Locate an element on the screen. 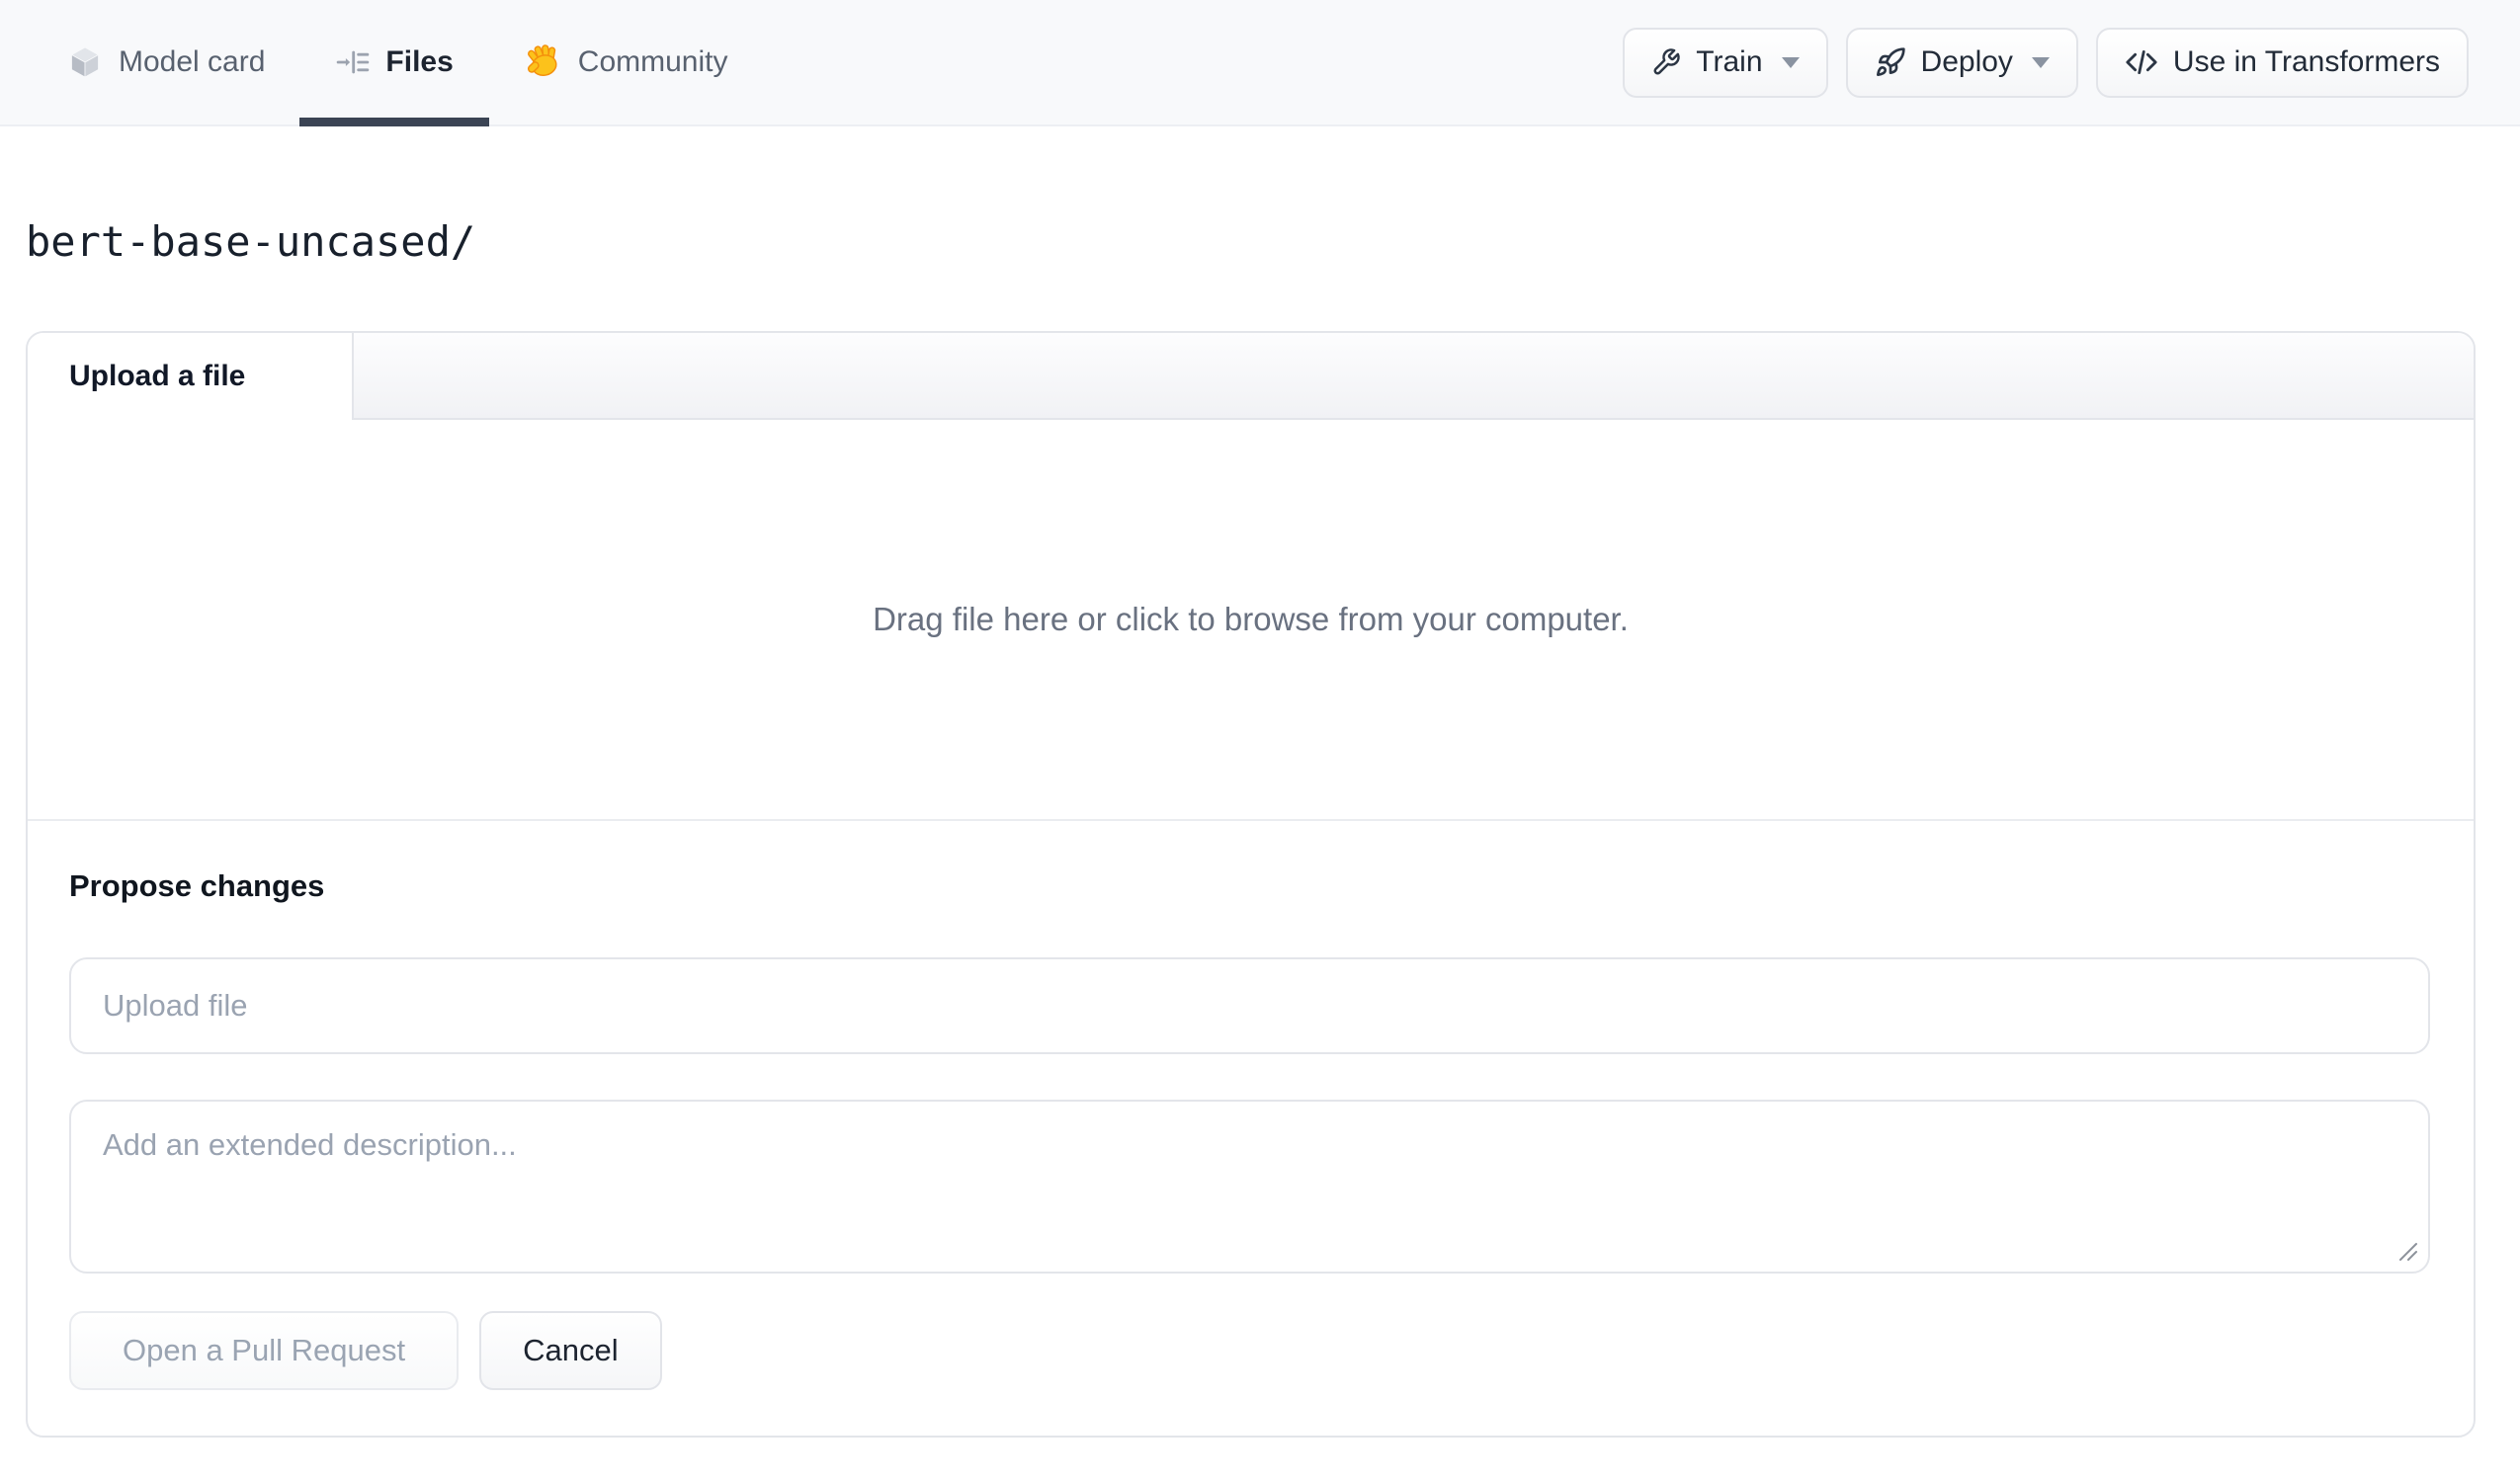  use-in-transformers-button: Use in Transformers is located at coordinates (2282, 62).